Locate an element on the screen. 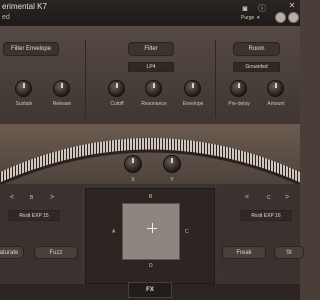 The width and height of the screenshot is (320, 300). source-c-preset: Rvslt EXP 16 is located at coordinates (266, 215).